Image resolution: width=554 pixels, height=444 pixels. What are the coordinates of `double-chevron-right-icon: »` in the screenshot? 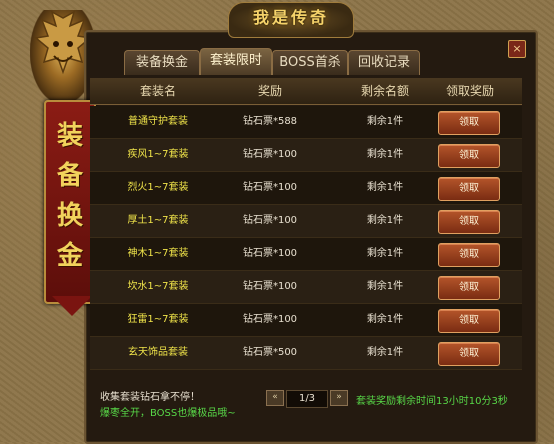 It's located at (339, 397).